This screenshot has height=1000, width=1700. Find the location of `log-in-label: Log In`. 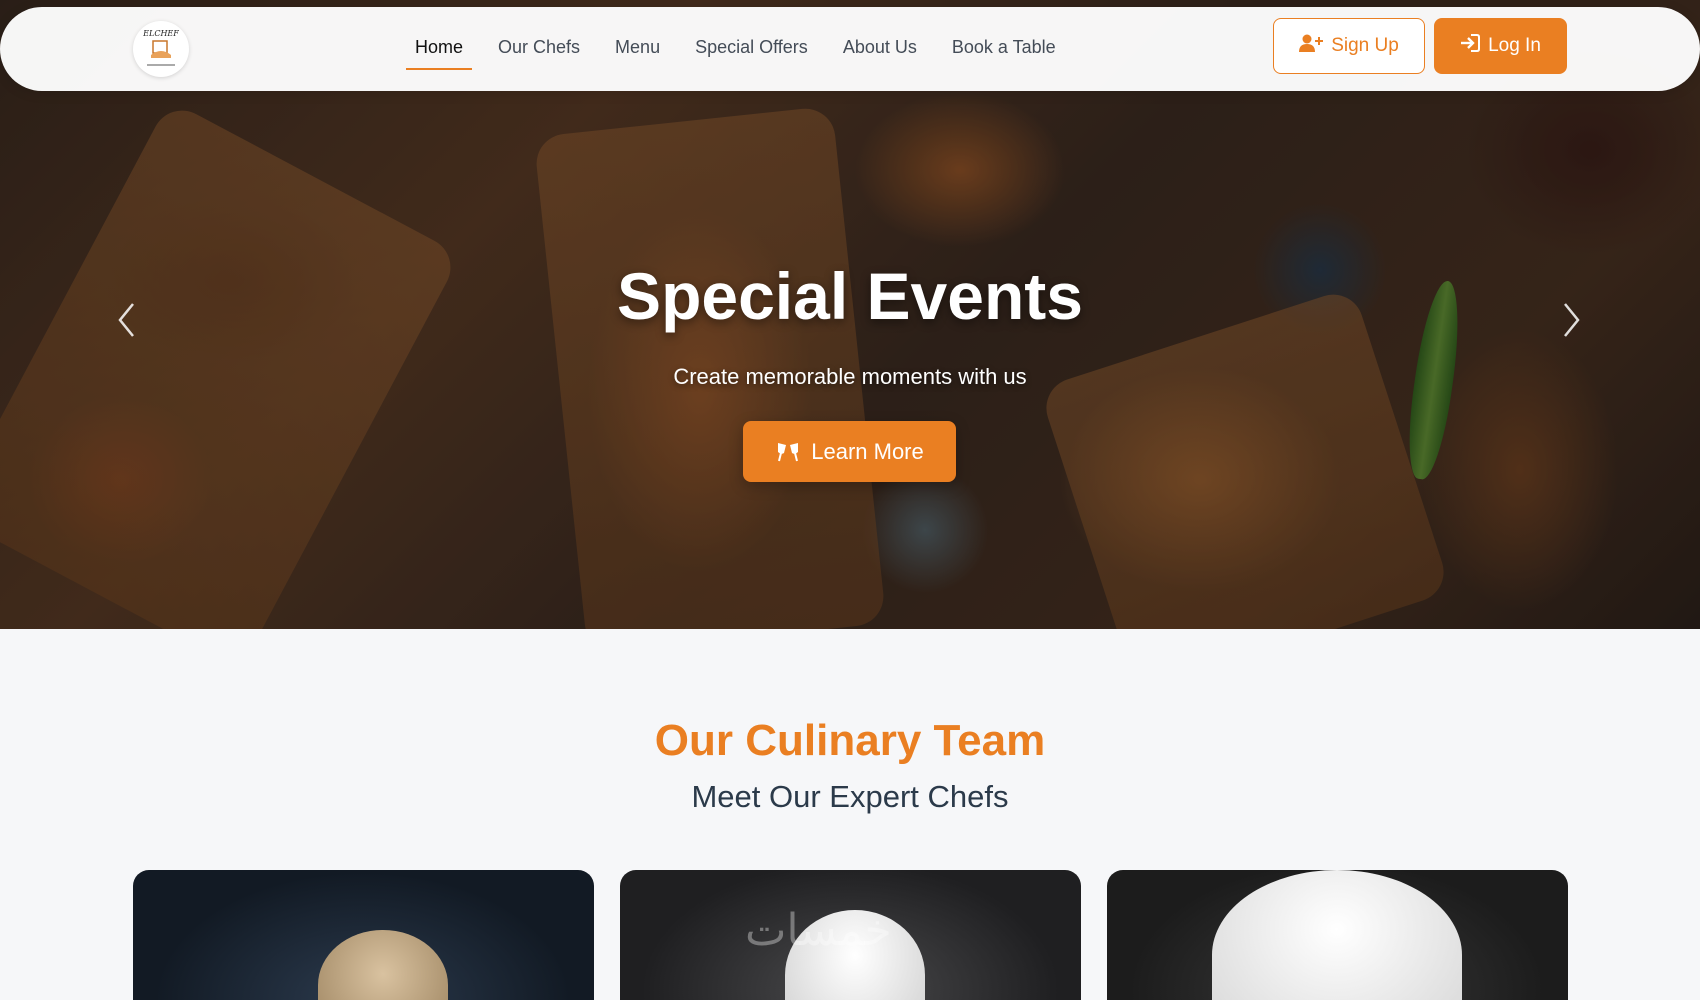

log-in-label: Log In is located at coordinates (1514, 45).